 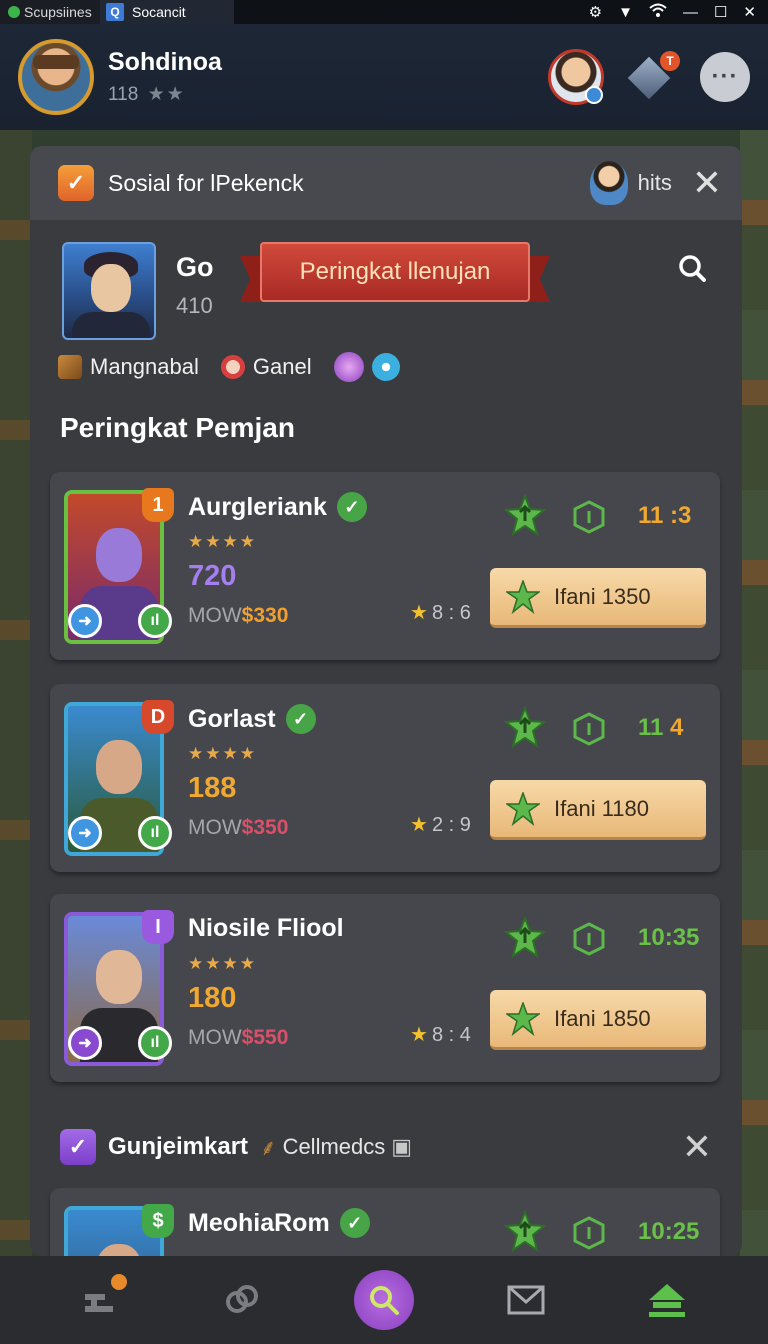 I want to click on tag-mangnabal: Mangnabal, so click(x=144, y=367).